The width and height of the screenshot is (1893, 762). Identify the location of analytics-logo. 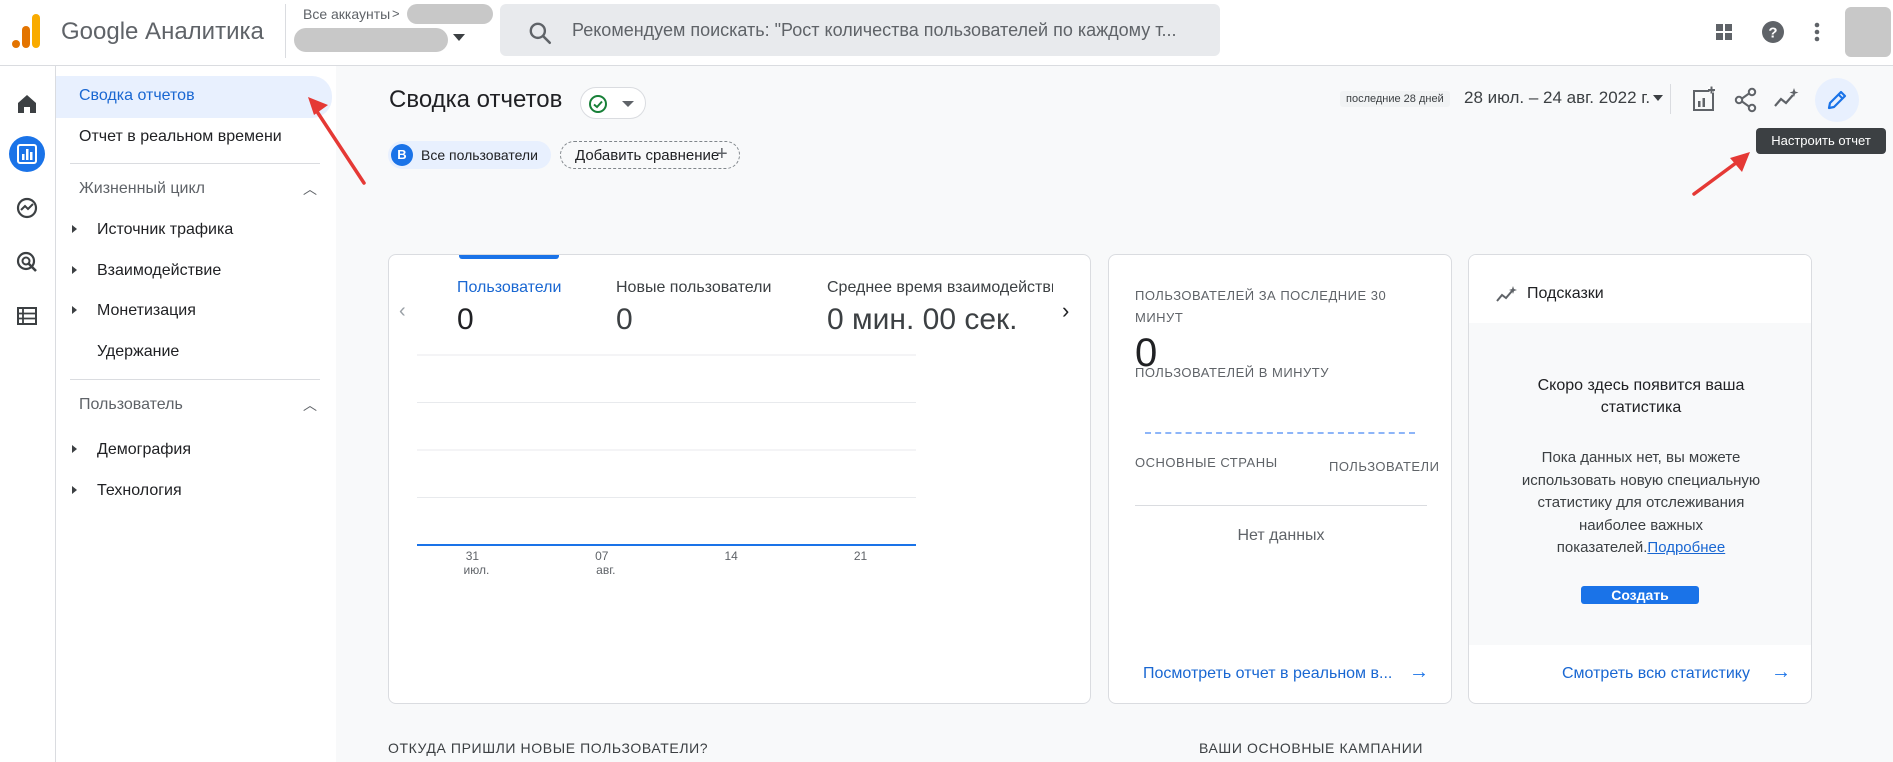
(26, 31).